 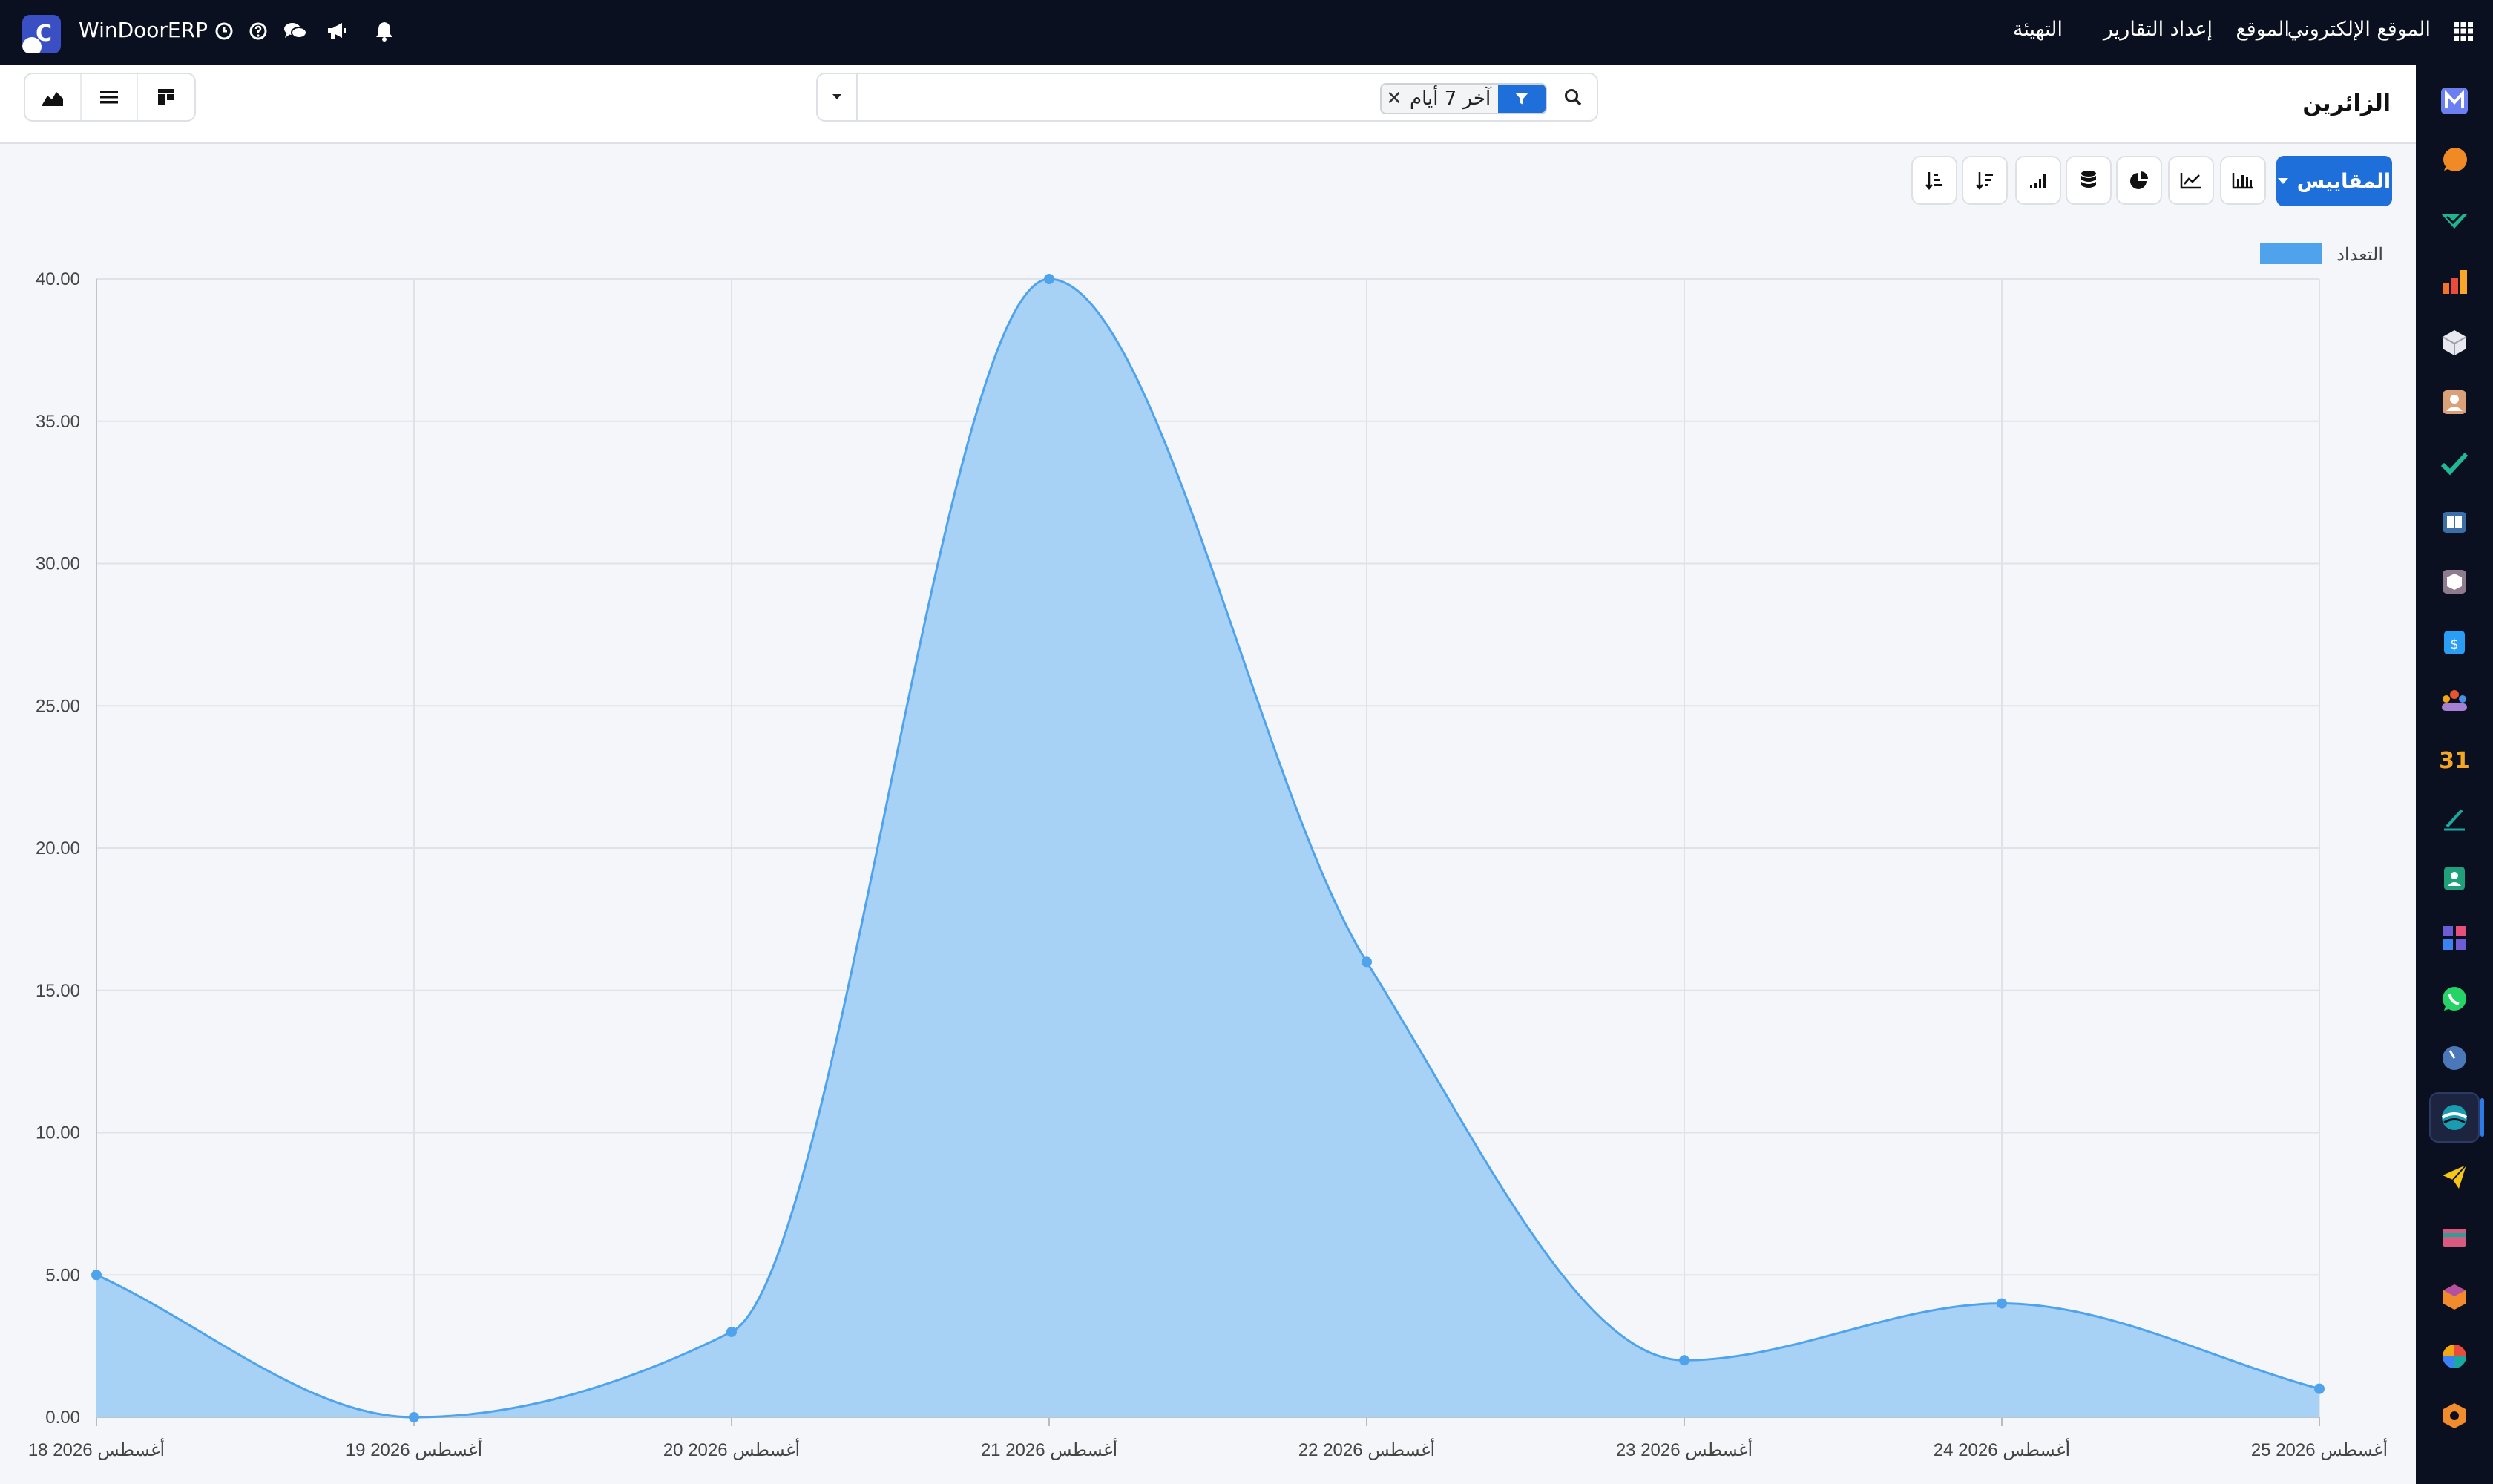 I want to click on search-options-toggle, so click(x=838, y=97).